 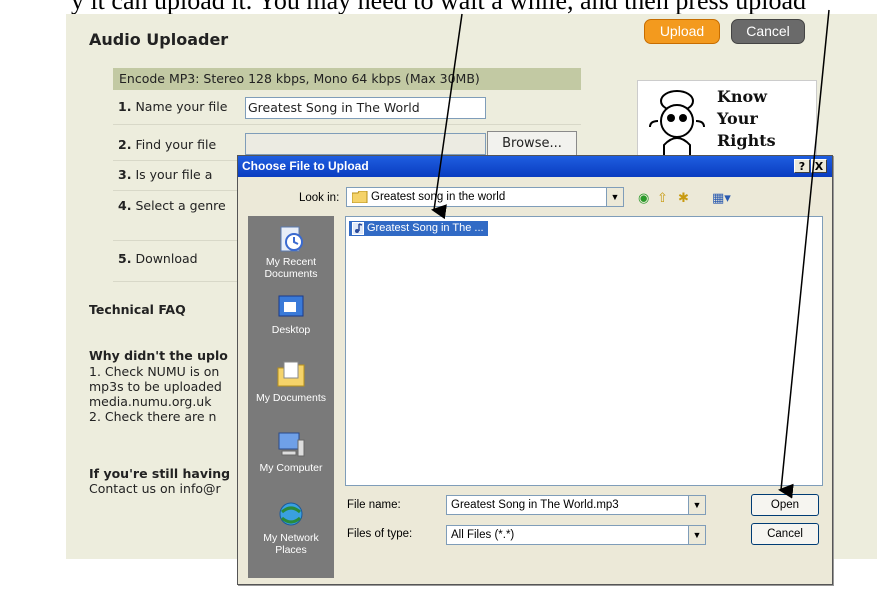 I want to click on arrow-to-open, so click(x=804, y=254).